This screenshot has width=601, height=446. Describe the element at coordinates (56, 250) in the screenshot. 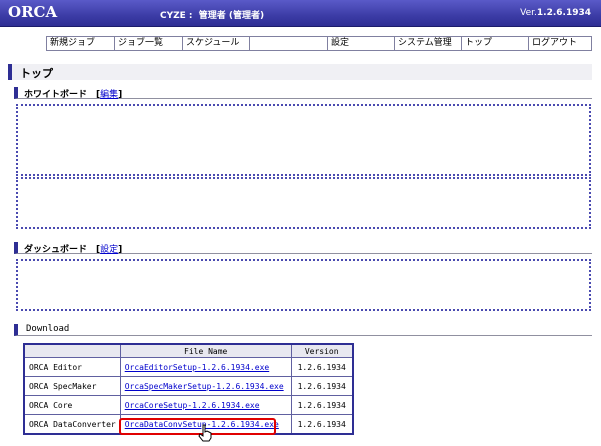

I see `dashboard-label: ダッシュボード` at that location.